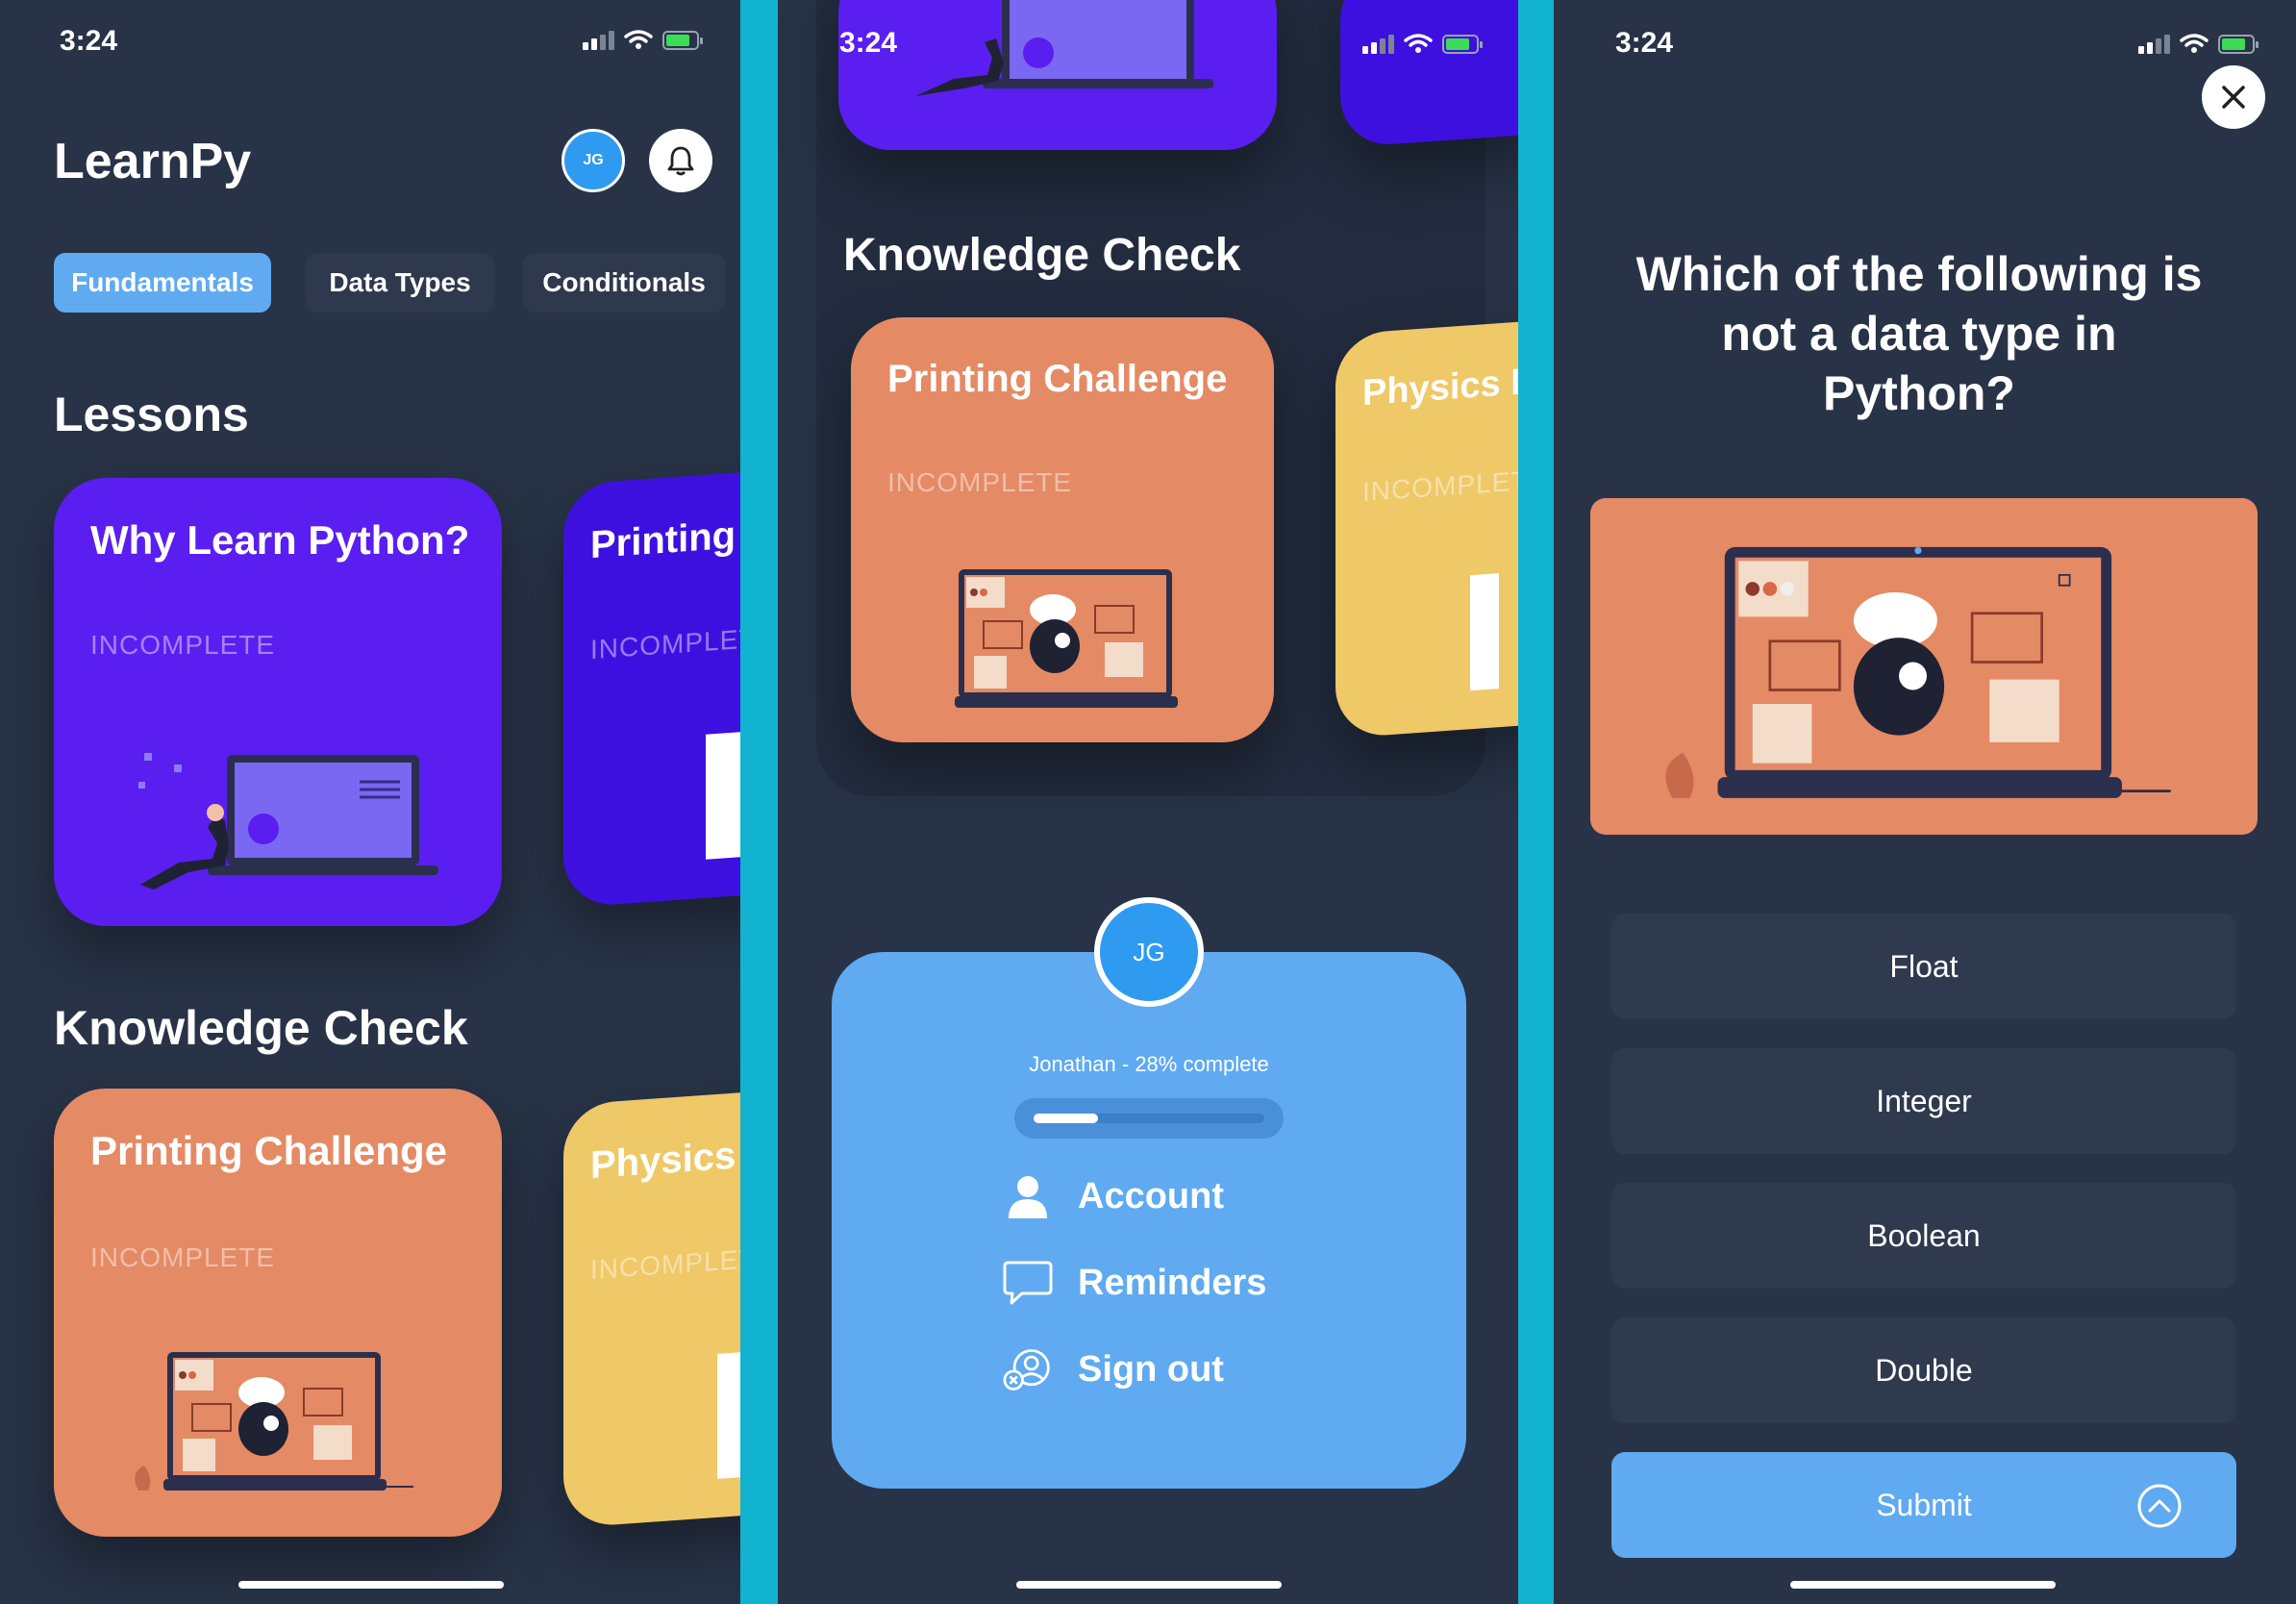  What do you see at coordinates (1151, 1195) in the screenshot?
I see `menu-item-label: Account` at bounding box center [1151, 1195].